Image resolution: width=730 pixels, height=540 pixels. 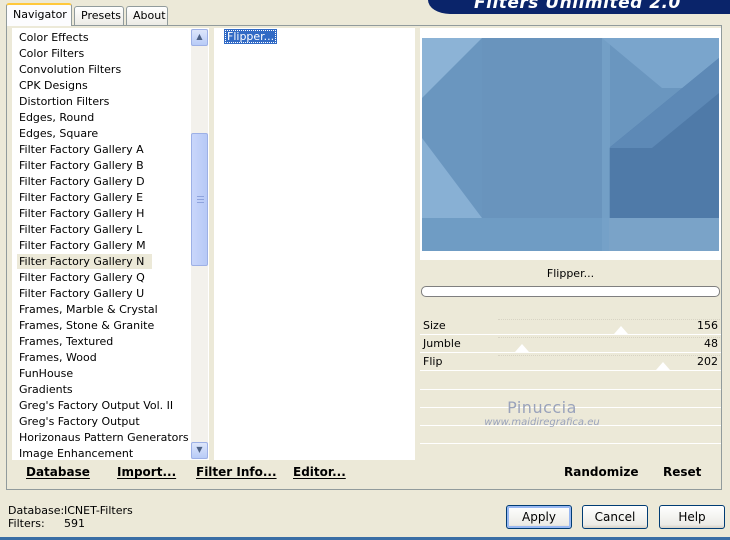 What do you see at coordinates (58, 472) in the screenshot?
I see `database-button: Database` at bounding box center [58, 472].